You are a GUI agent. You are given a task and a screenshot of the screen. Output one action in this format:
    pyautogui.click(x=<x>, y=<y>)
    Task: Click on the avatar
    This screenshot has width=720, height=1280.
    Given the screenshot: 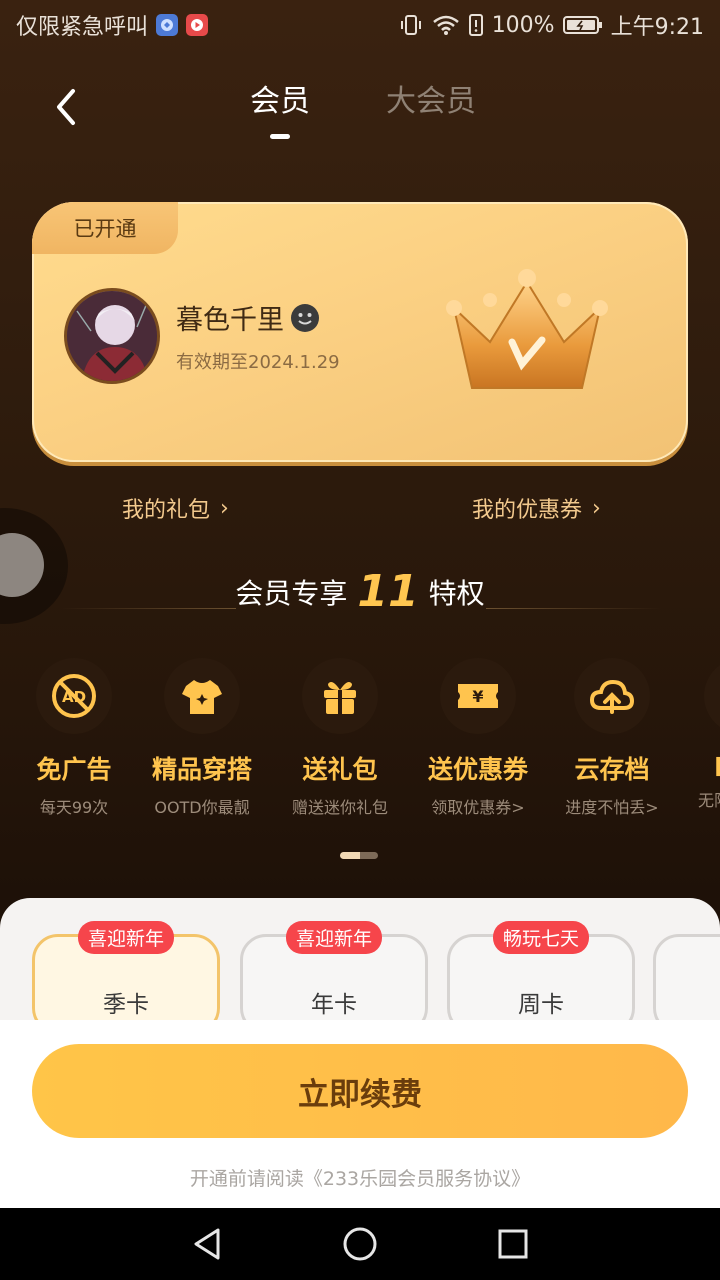 What is the action you would take?
    pyautogui.click(x=112, y=336)
    